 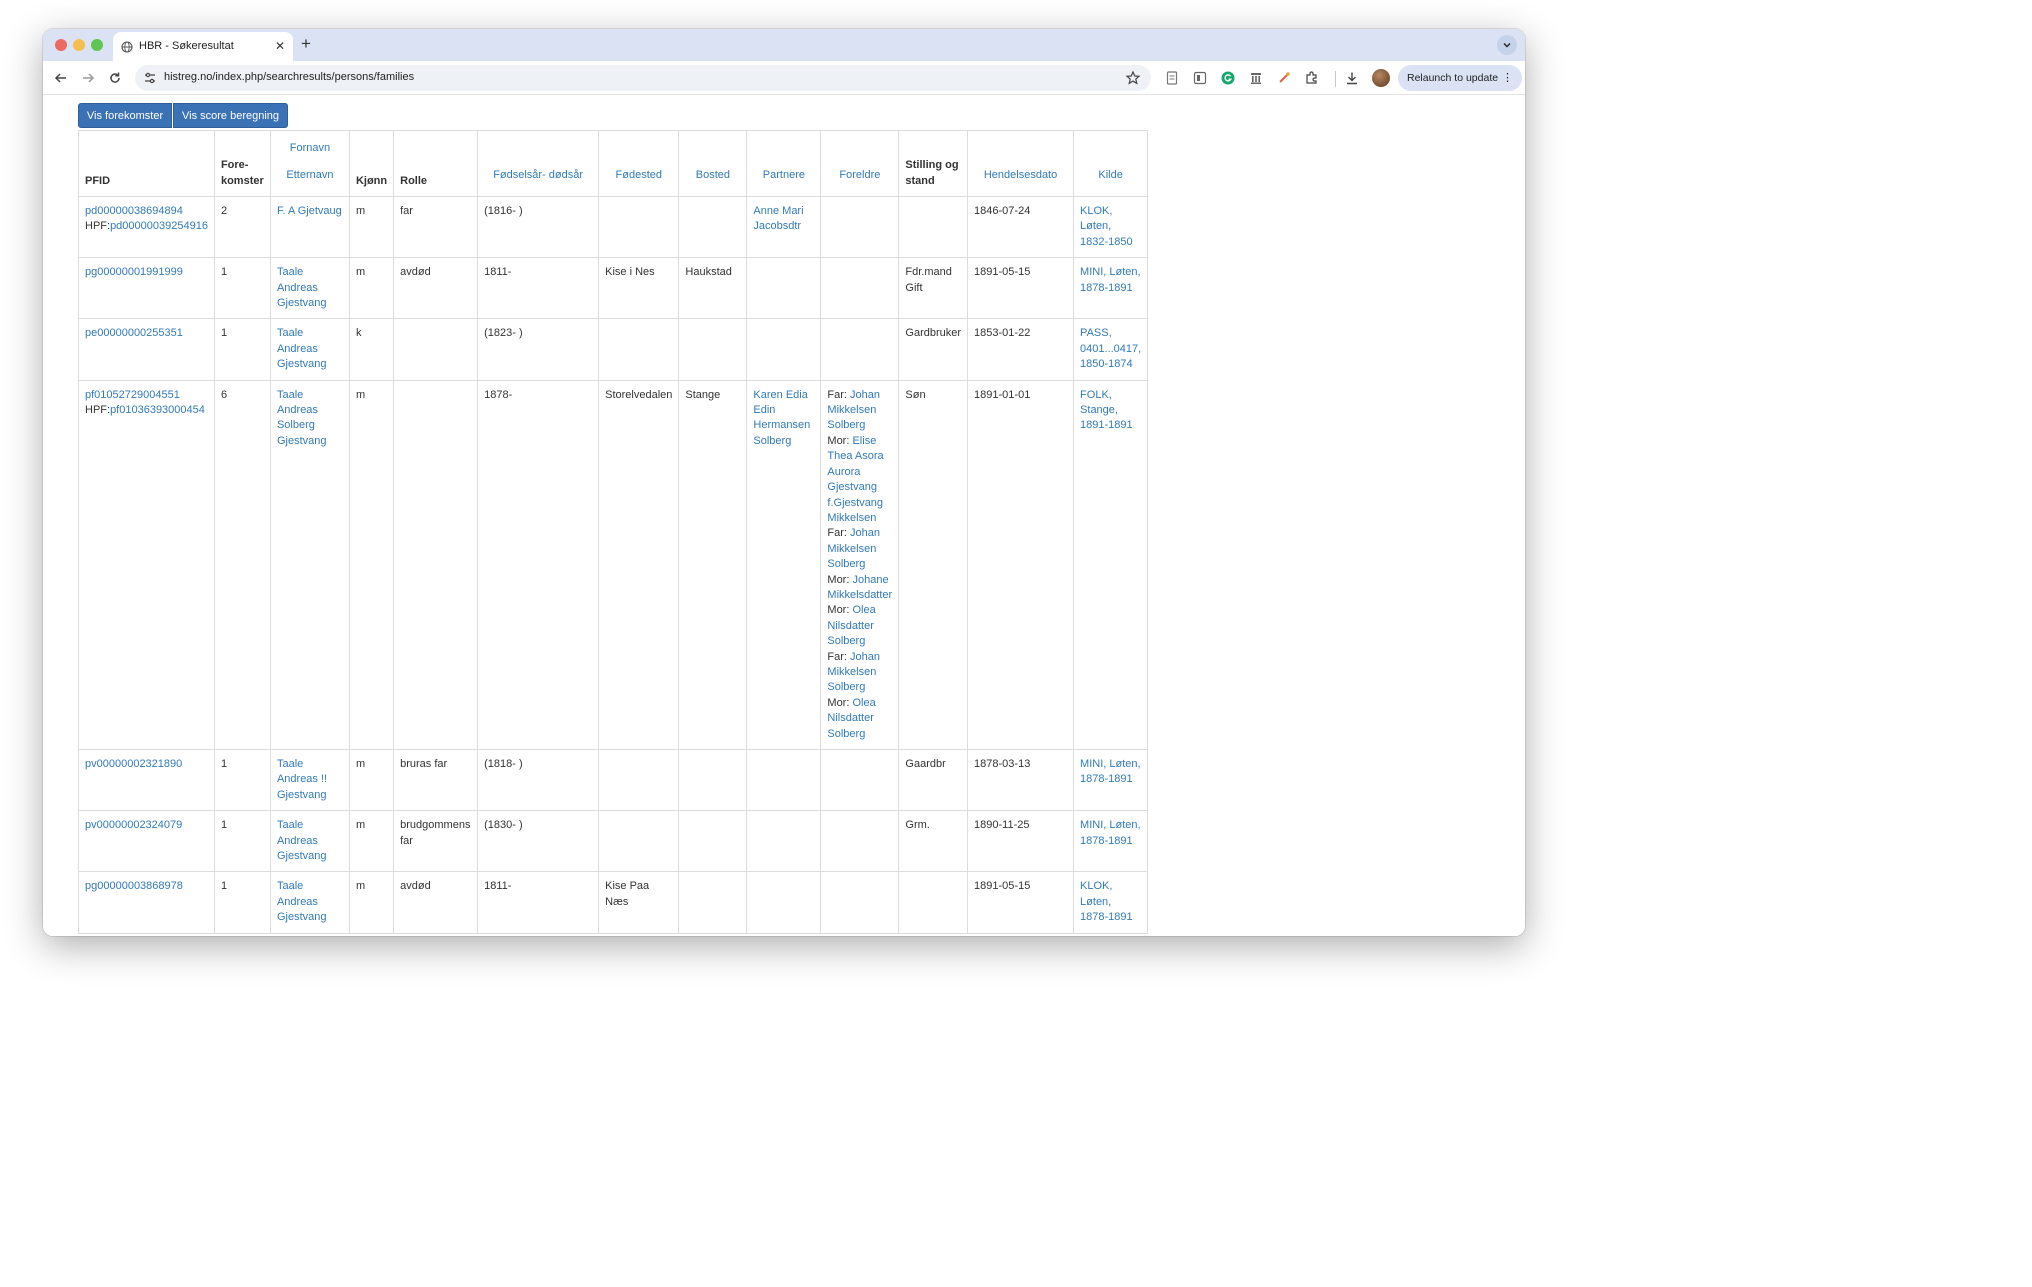 I want to click on archive-extension-icon, so click(x=1256, y=78).